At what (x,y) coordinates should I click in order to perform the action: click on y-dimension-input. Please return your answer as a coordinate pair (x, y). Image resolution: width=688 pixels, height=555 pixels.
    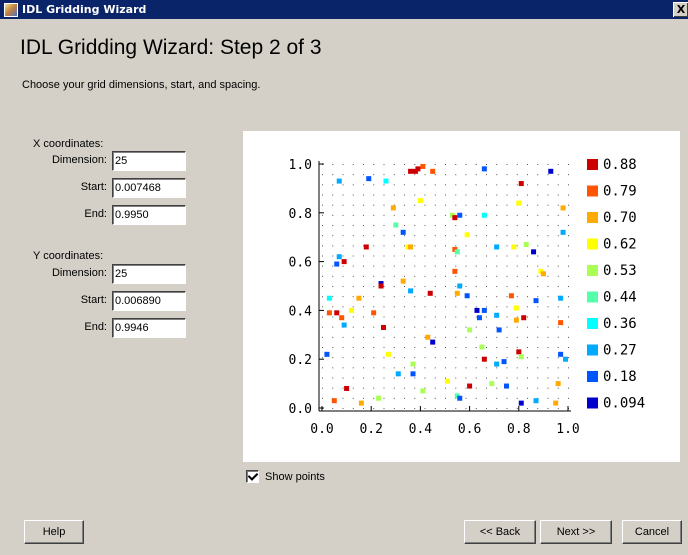
    Looking at the image, I should click on (149, 274).